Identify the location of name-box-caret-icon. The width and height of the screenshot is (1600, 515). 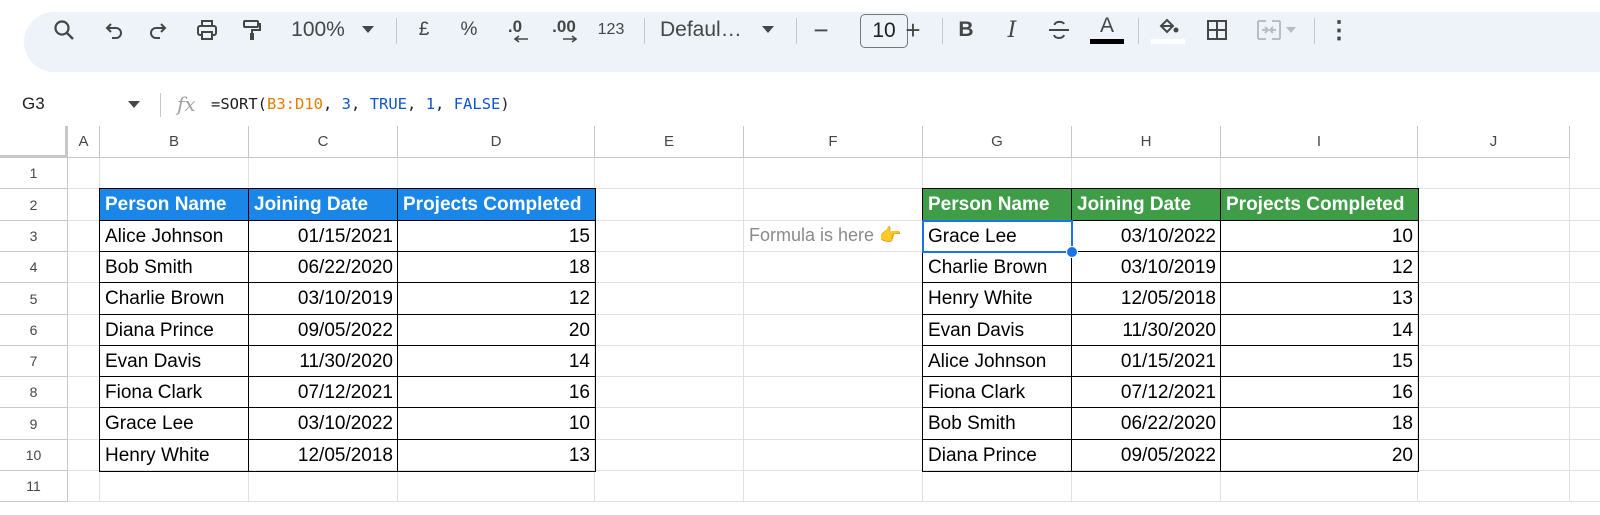
(134, 105).